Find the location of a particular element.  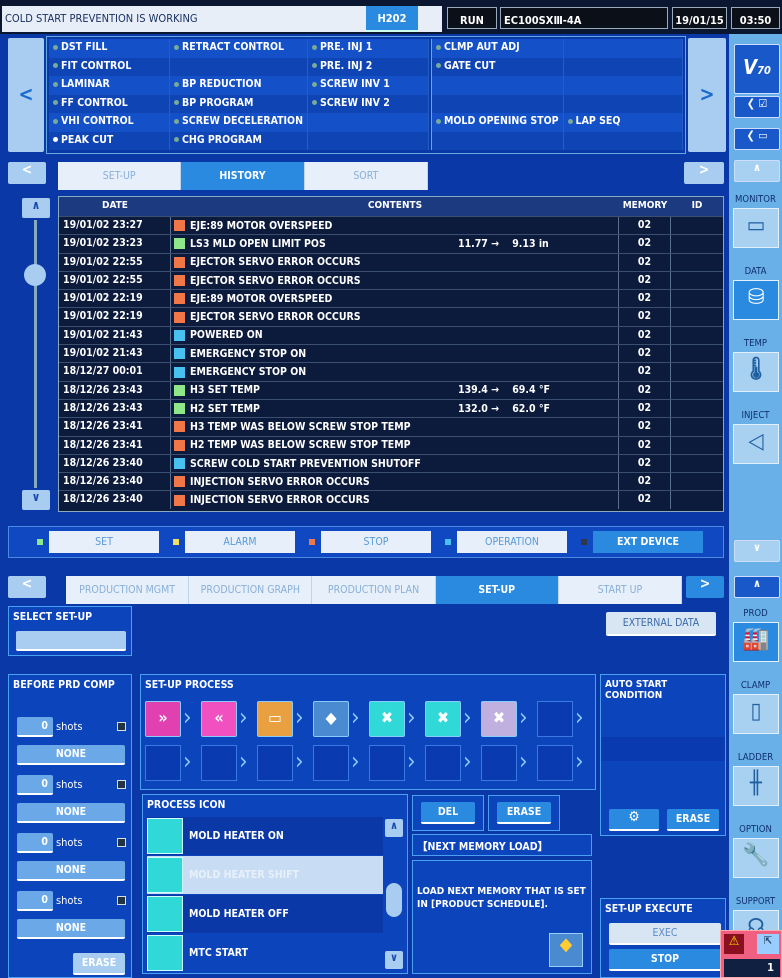

exec-button: EXEC is located at coordinates (665, 934).